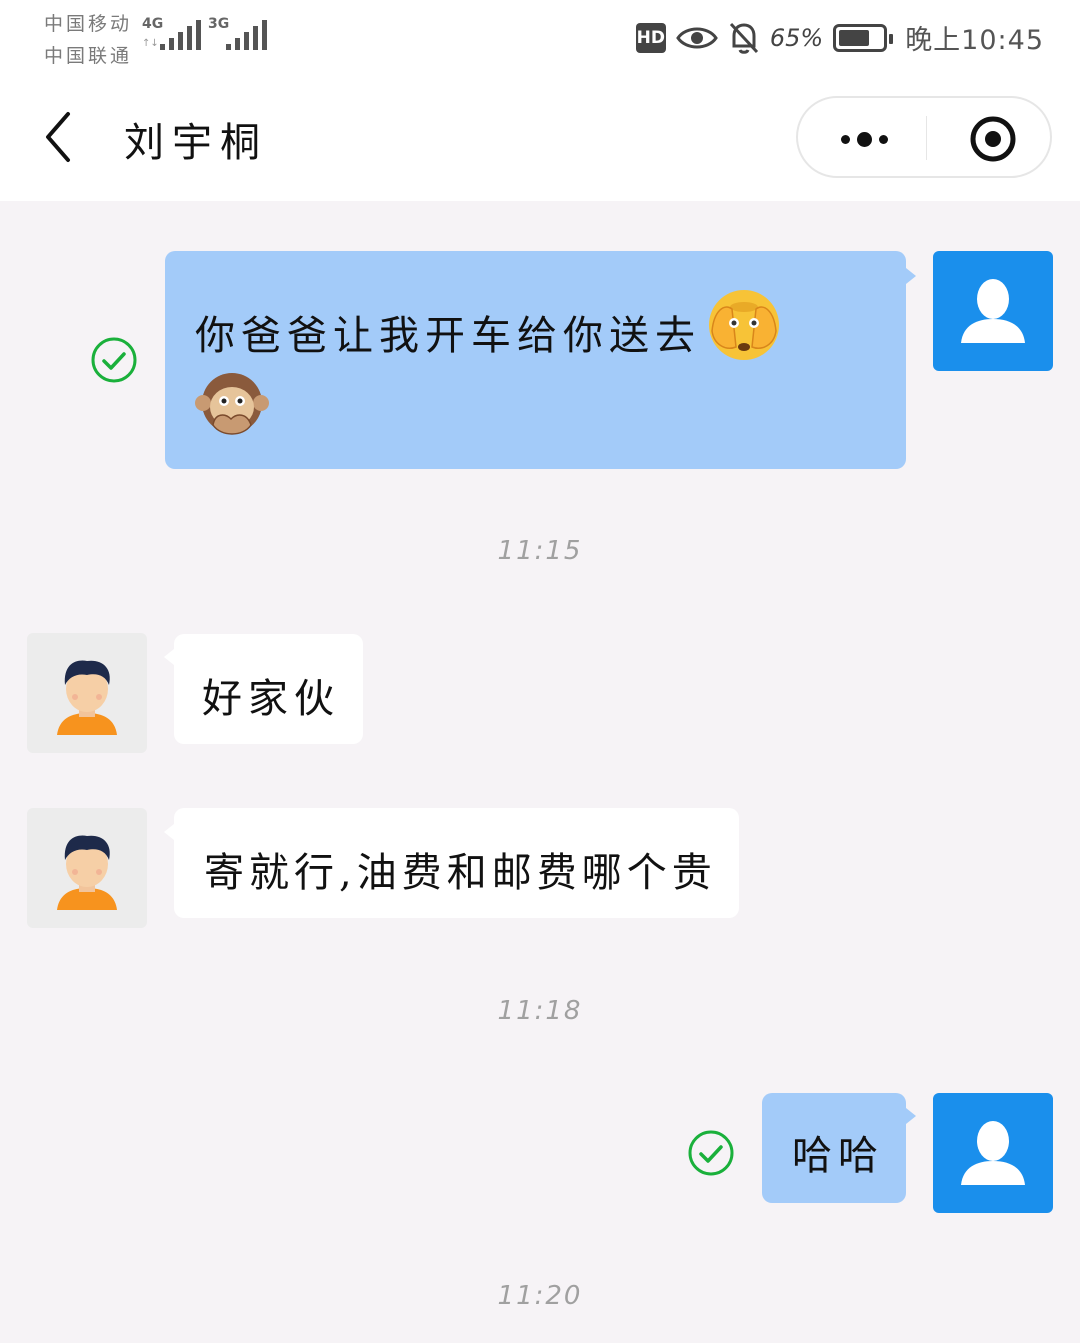 The height and width of the screenshot is (1343, 1080). I want to click on message-bubble-received: 好家伙, so click(268, 689).